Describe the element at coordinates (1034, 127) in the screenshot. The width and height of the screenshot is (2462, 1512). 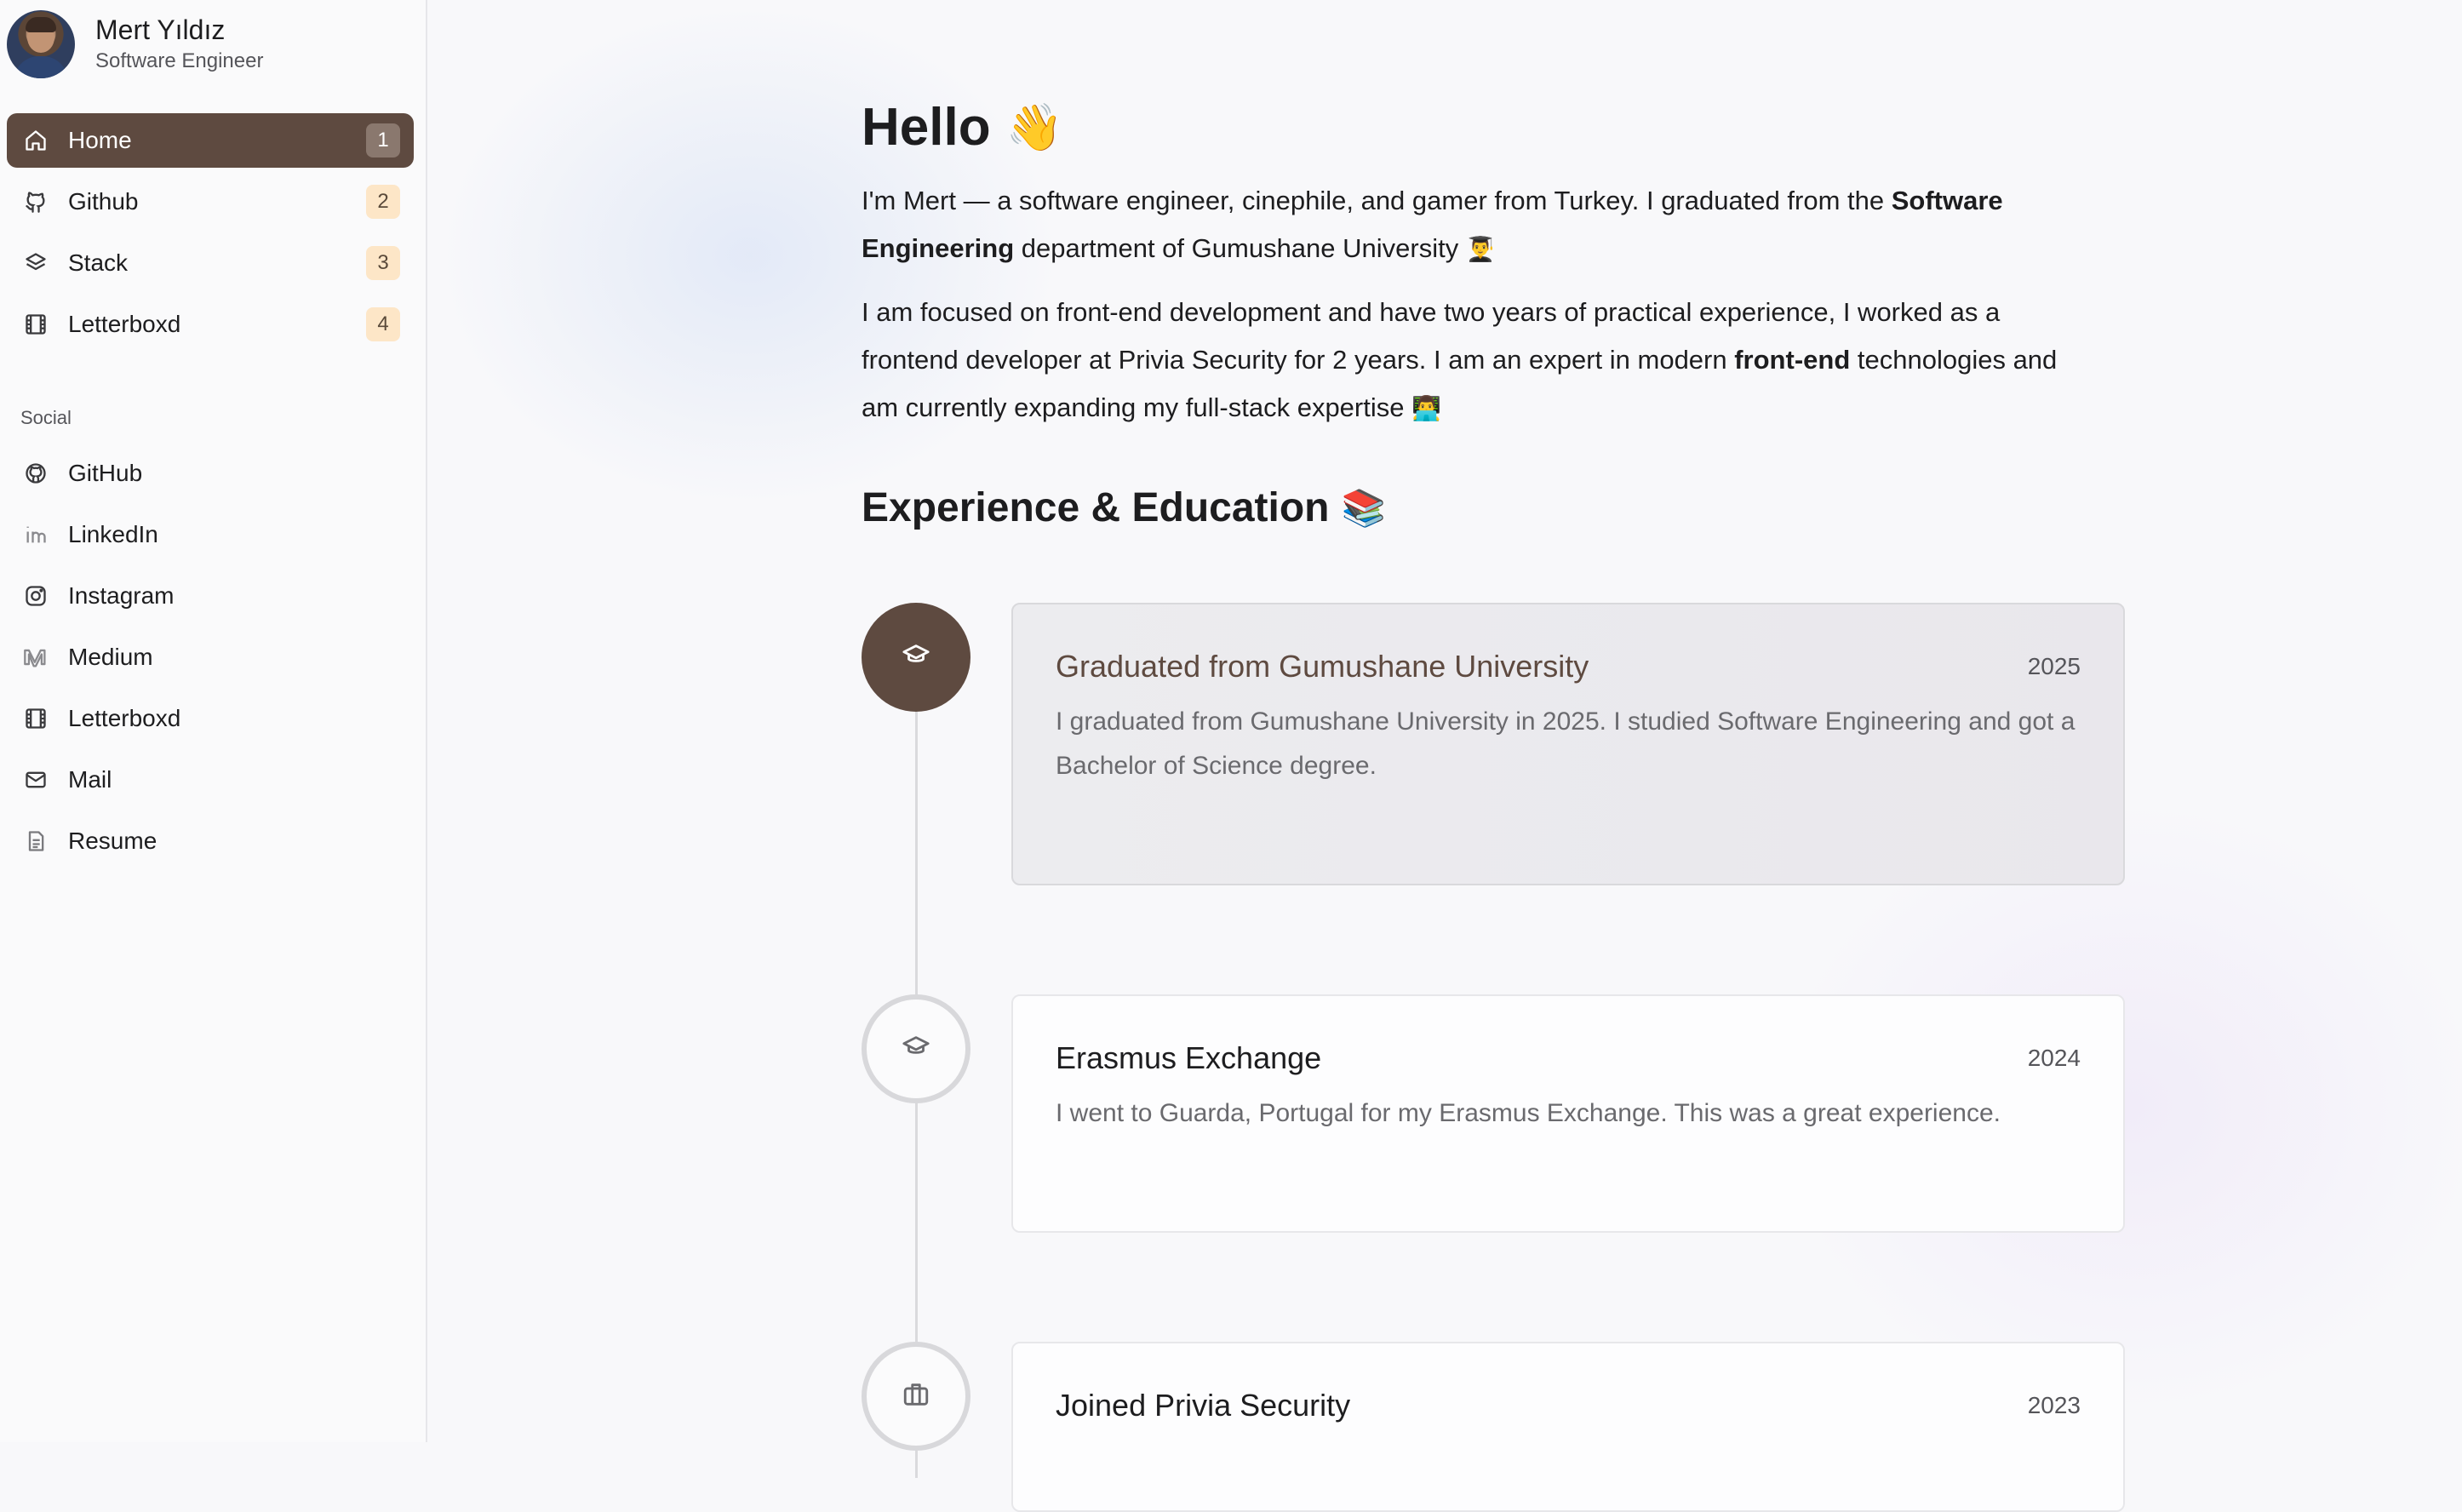
I see `wave-emoji: 👋` at that location.